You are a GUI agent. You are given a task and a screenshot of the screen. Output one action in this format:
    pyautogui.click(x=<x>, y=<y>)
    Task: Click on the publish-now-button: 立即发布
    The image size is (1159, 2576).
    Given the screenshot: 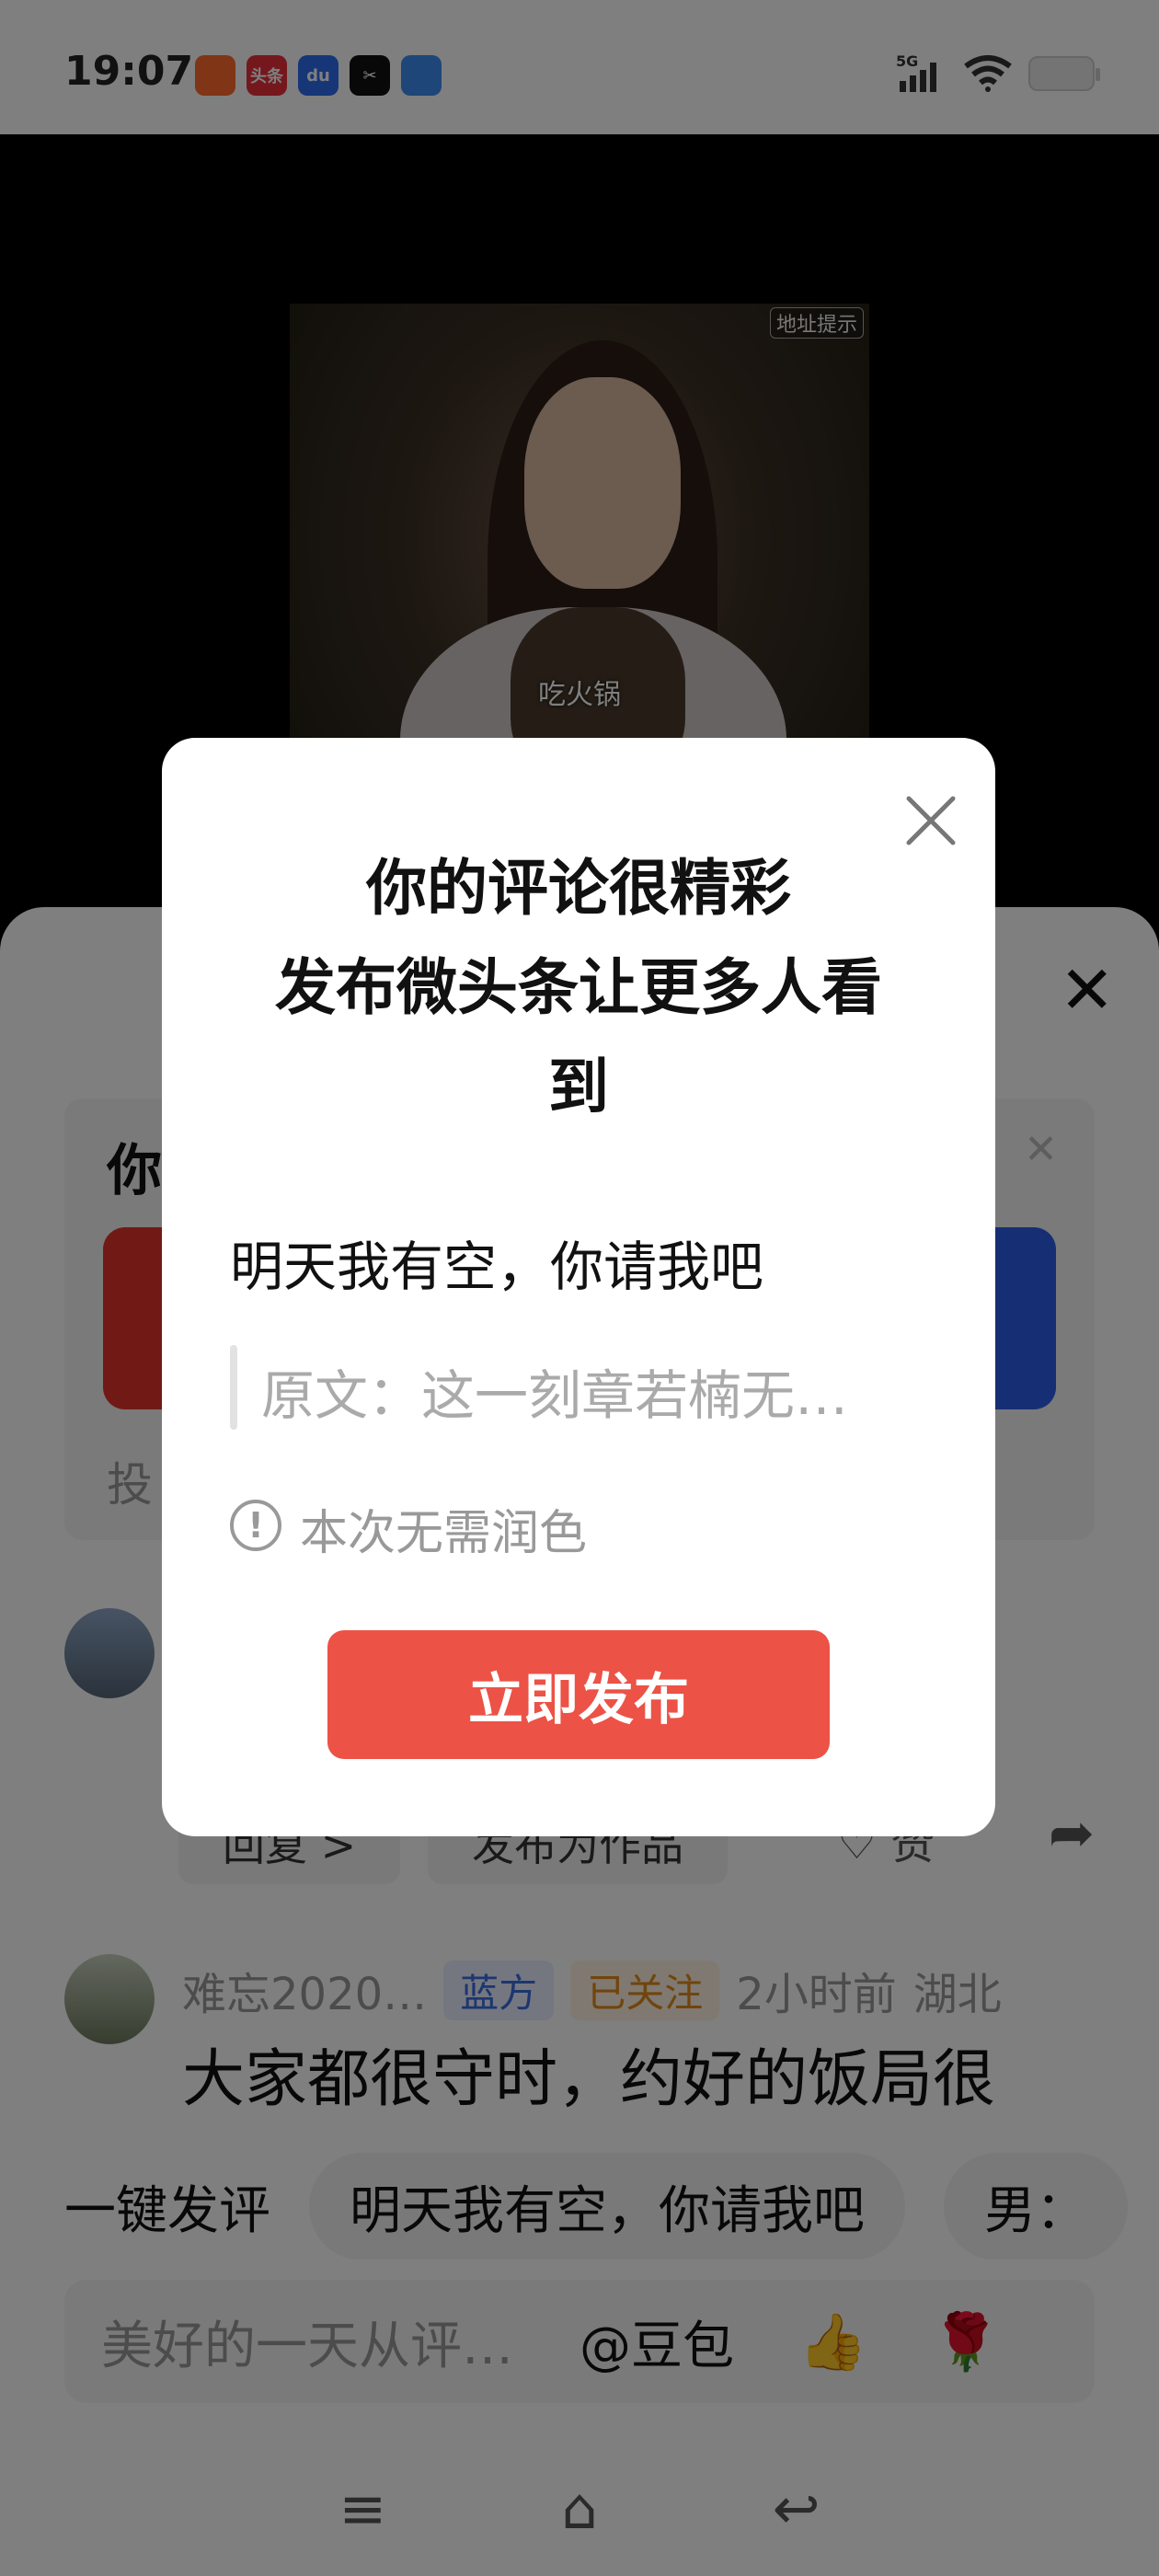 What is the action you would take?
    pyautogui.click(x=578, y=1694)
    